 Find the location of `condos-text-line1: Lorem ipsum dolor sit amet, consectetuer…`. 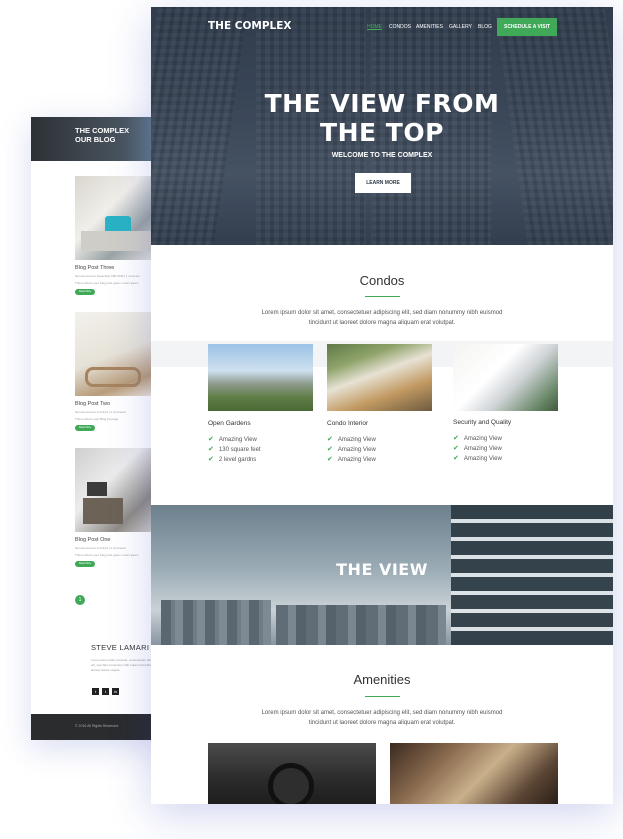

condos-text-line1: Lorem ipsum dolor sit amet, consectetuer… is located at coordinates (382, 313).